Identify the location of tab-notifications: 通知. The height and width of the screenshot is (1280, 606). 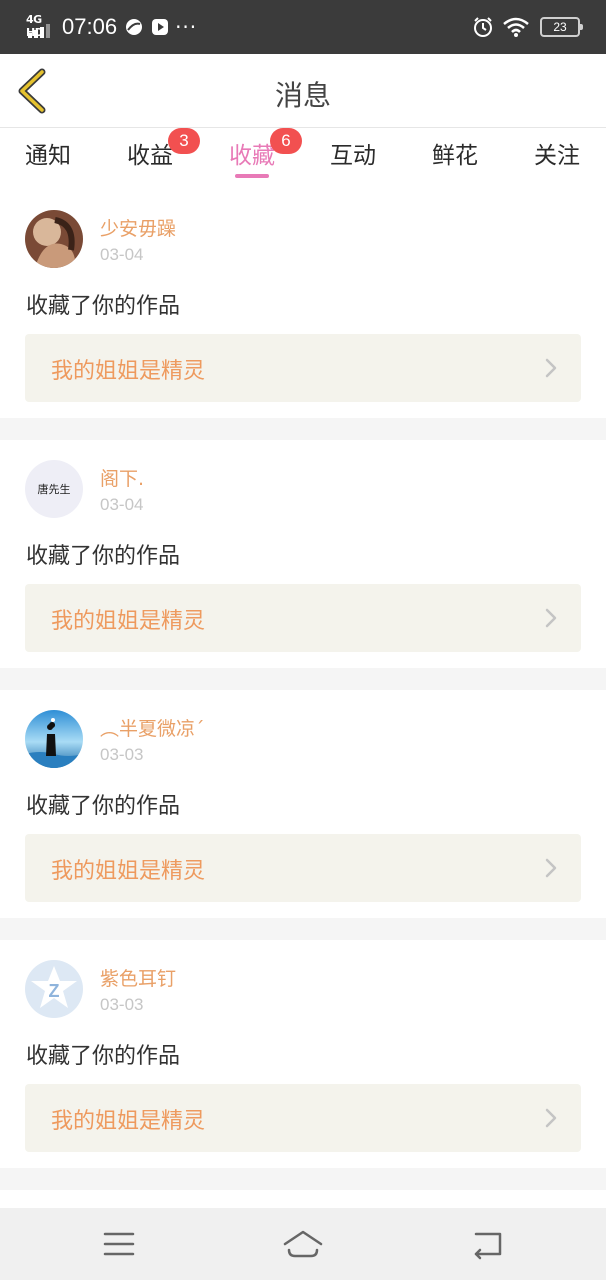
(48, 162).